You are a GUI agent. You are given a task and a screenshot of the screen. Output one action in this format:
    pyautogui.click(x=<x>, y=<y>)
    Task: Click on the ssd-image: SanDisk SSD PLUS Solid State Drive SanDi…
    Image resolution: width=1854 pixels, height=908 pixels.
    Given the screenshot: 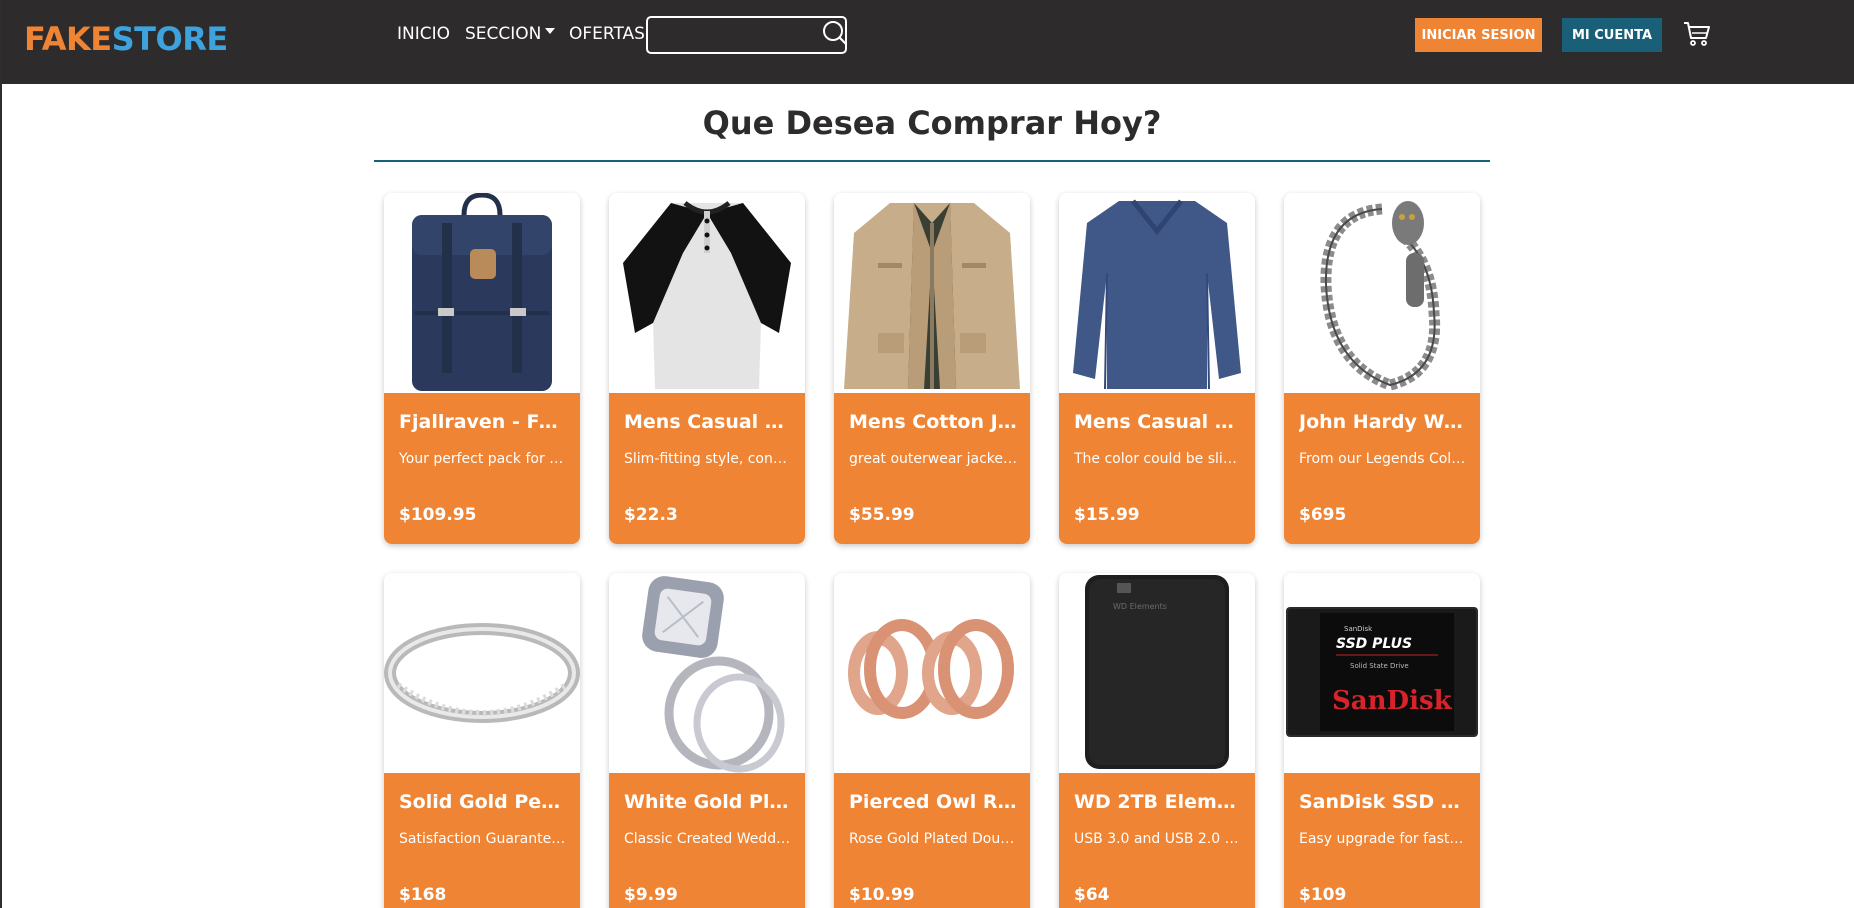 What is the action you would take?
    pyautogui.click(x=1382, y=672)
    